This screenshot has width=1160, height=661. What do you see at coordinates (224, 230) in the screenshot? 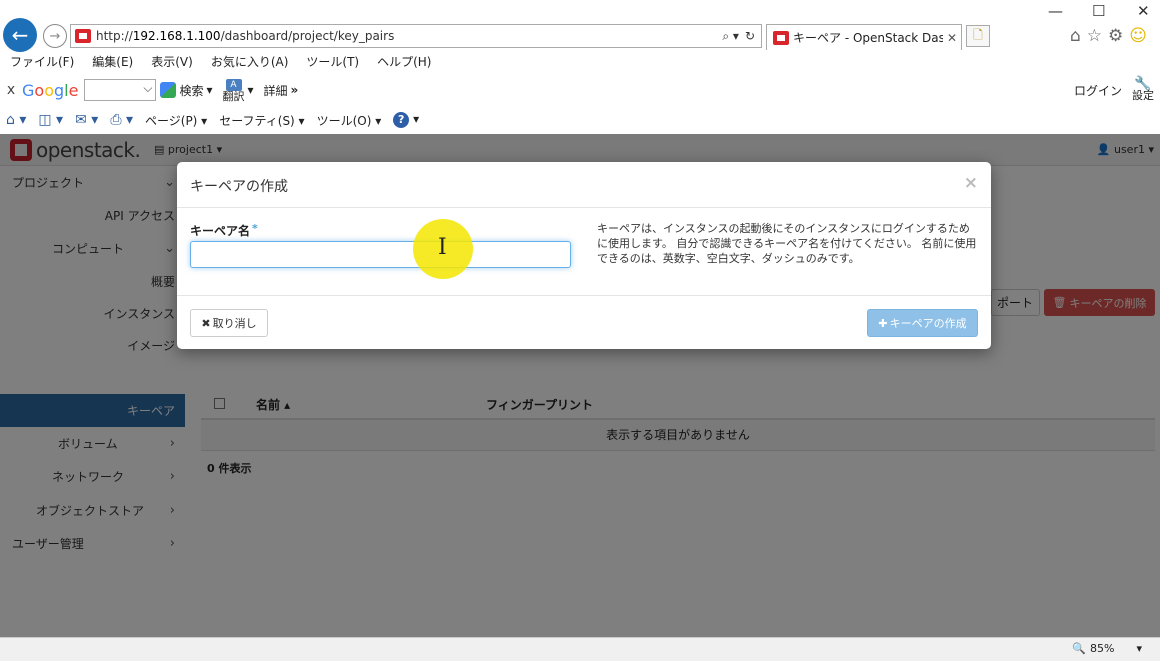
I see `key-pair-name-label: キーペア名 *` at bounding box center [224, 230].